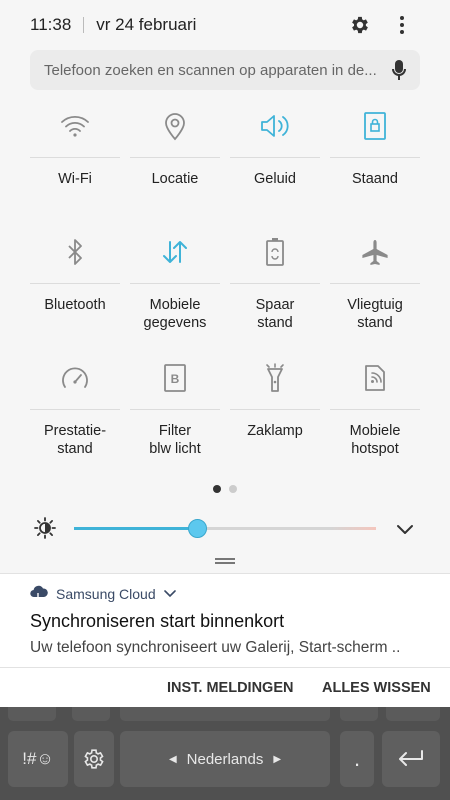 This screenshot has height=800, width=450. Describe the element at coordinates (75, 440) in the screenshot. I see `tile-label: Prestatie-stand` at that location.